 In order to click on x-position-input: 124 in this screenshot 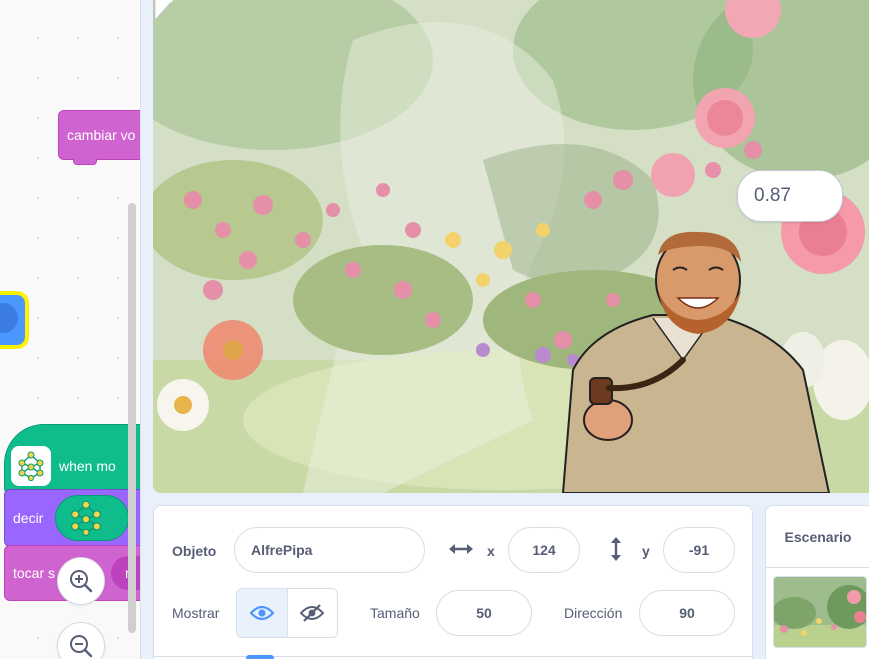, I will do `click(544, 550)`.